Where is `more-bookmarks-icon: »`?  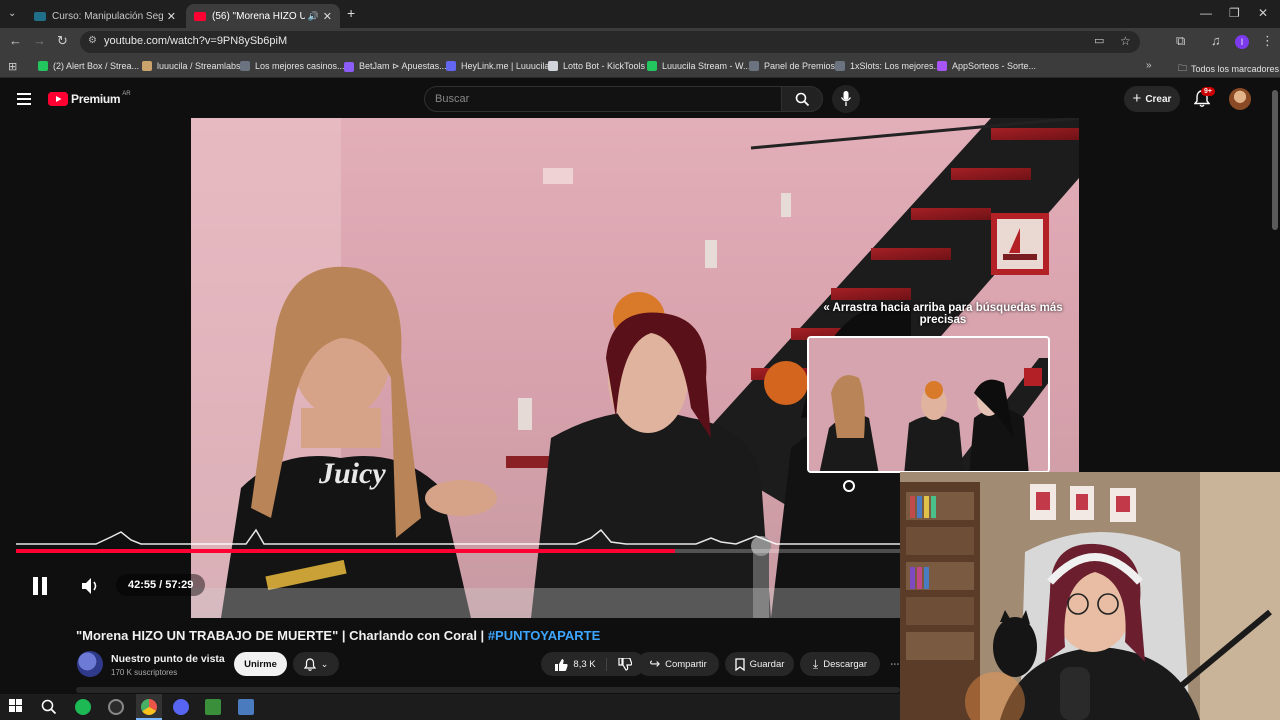 more-bookmarks-icon: » is located at coordinates (1149, 65).